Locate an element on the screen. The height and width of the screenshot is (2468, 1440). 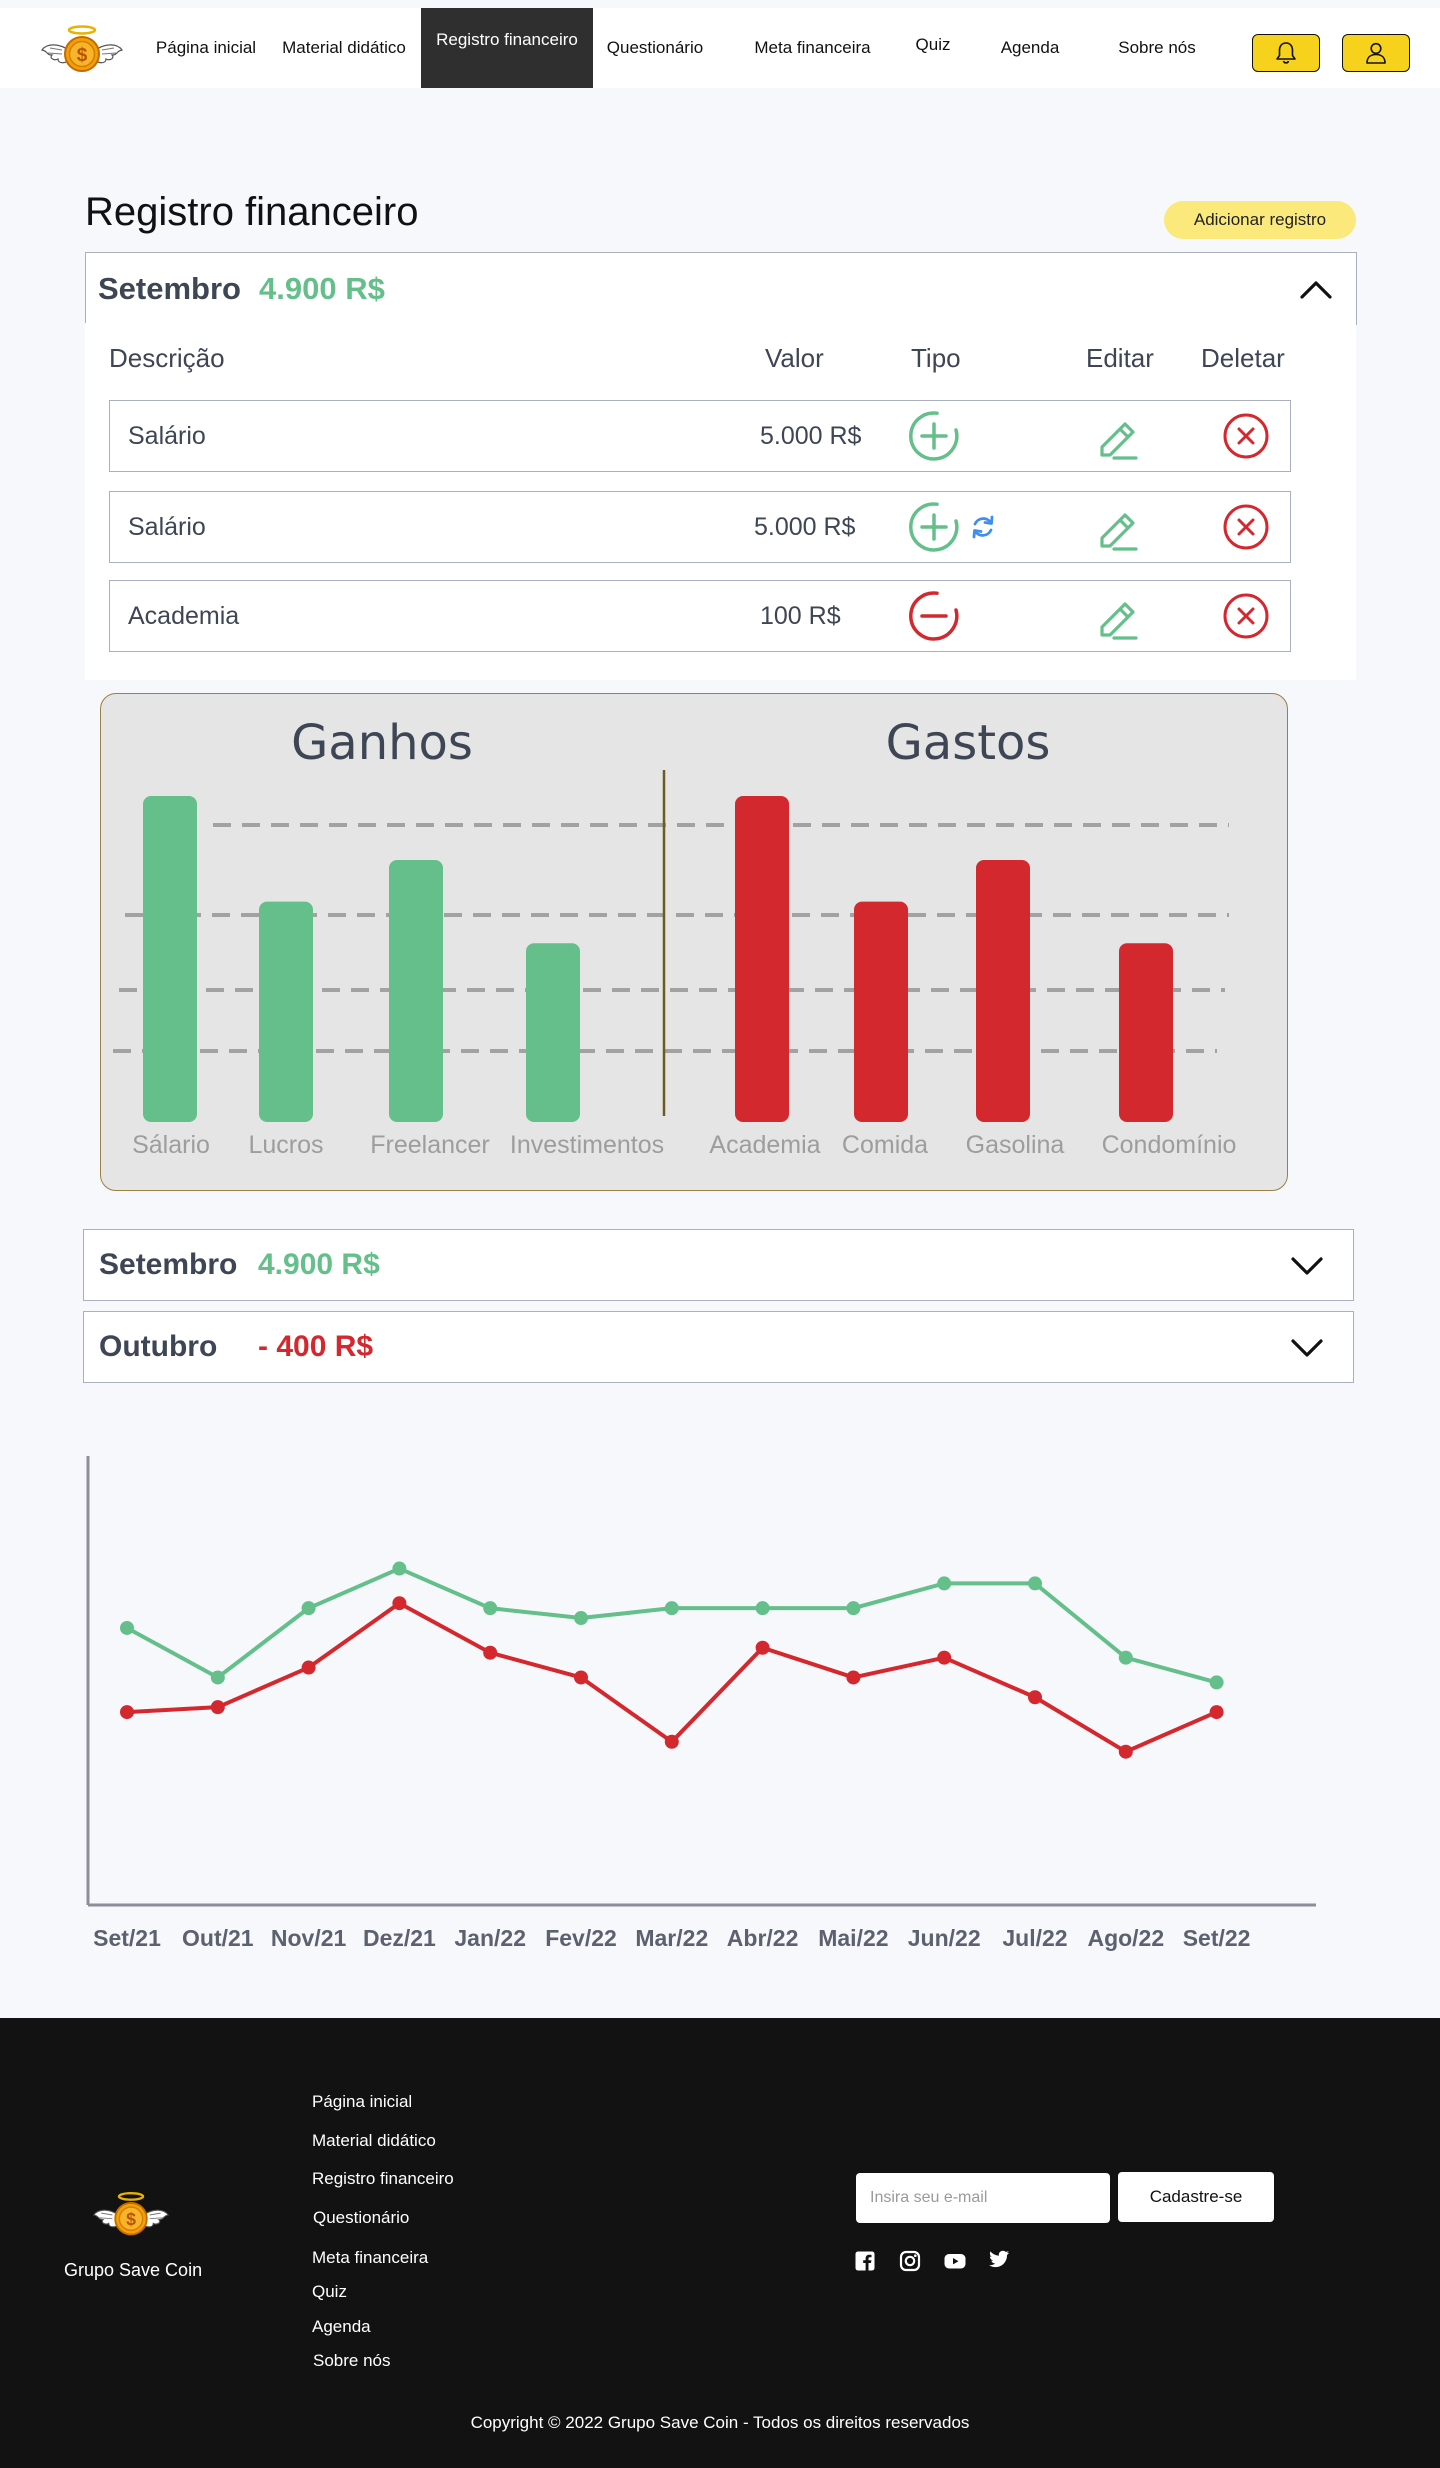
row-description: Academia is located at coordinates (184, 615).